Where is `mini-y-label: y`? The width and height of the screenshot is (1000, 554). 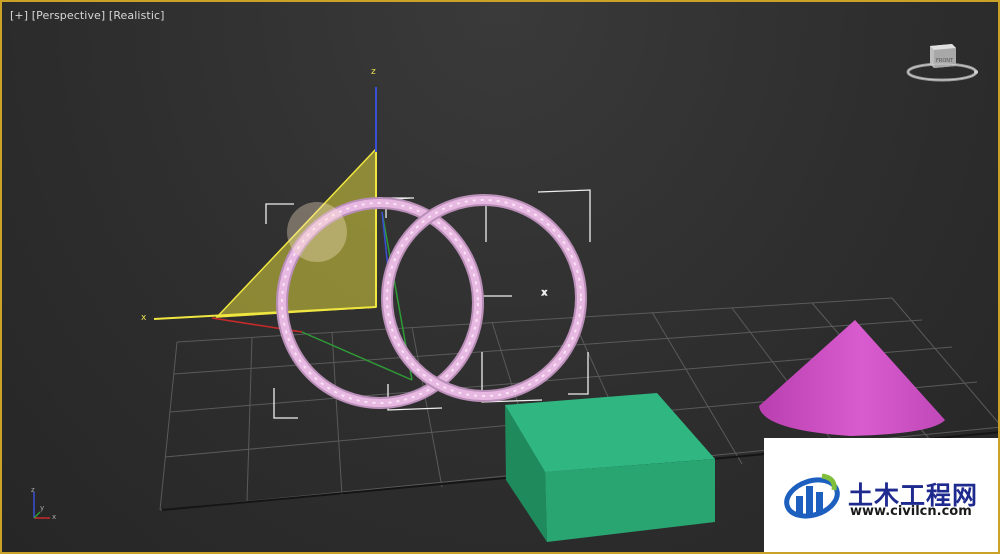
mini-y-label: y is located at coordinates (42, 508).